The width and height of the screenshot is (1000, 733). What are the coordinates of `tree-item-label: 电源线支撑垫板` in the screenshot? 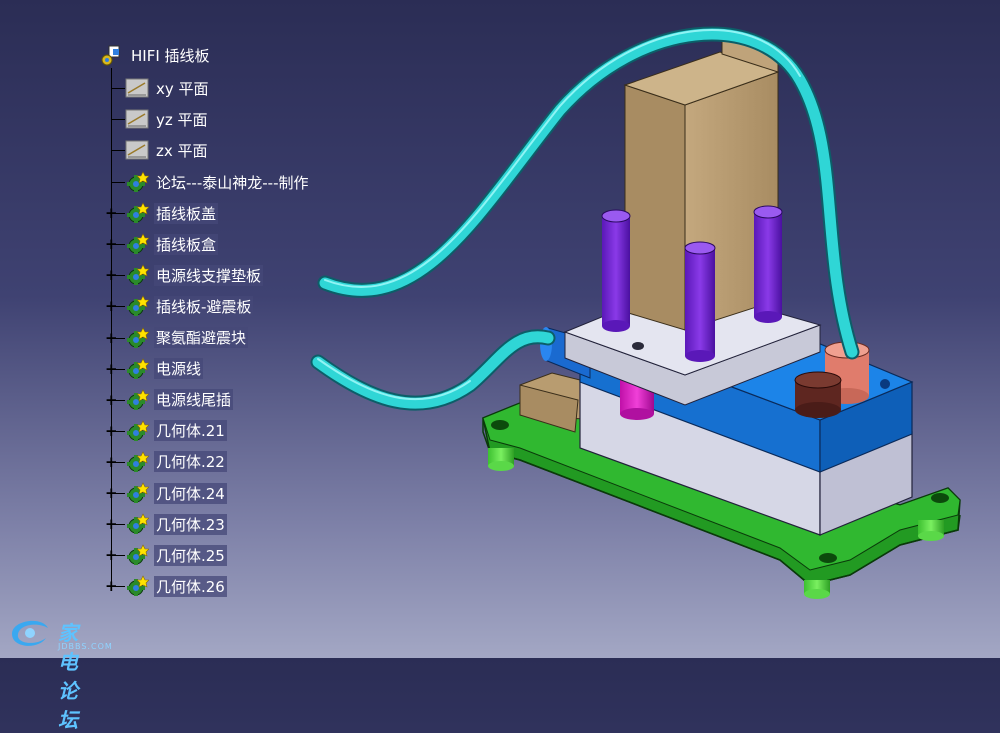 It's located at (209, 275).